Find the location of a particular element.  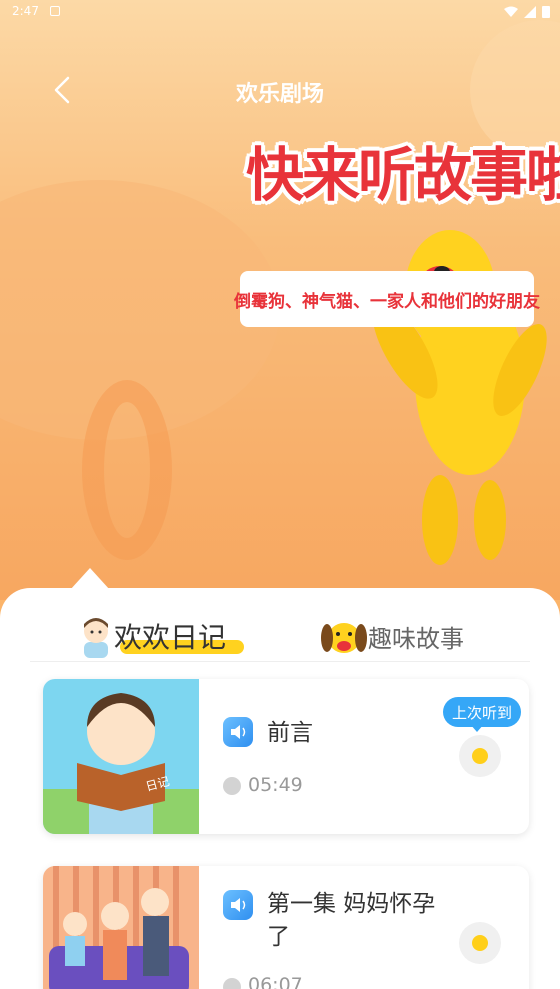

episode-thumbnail: 日记 is located at coordinates (121, 756).